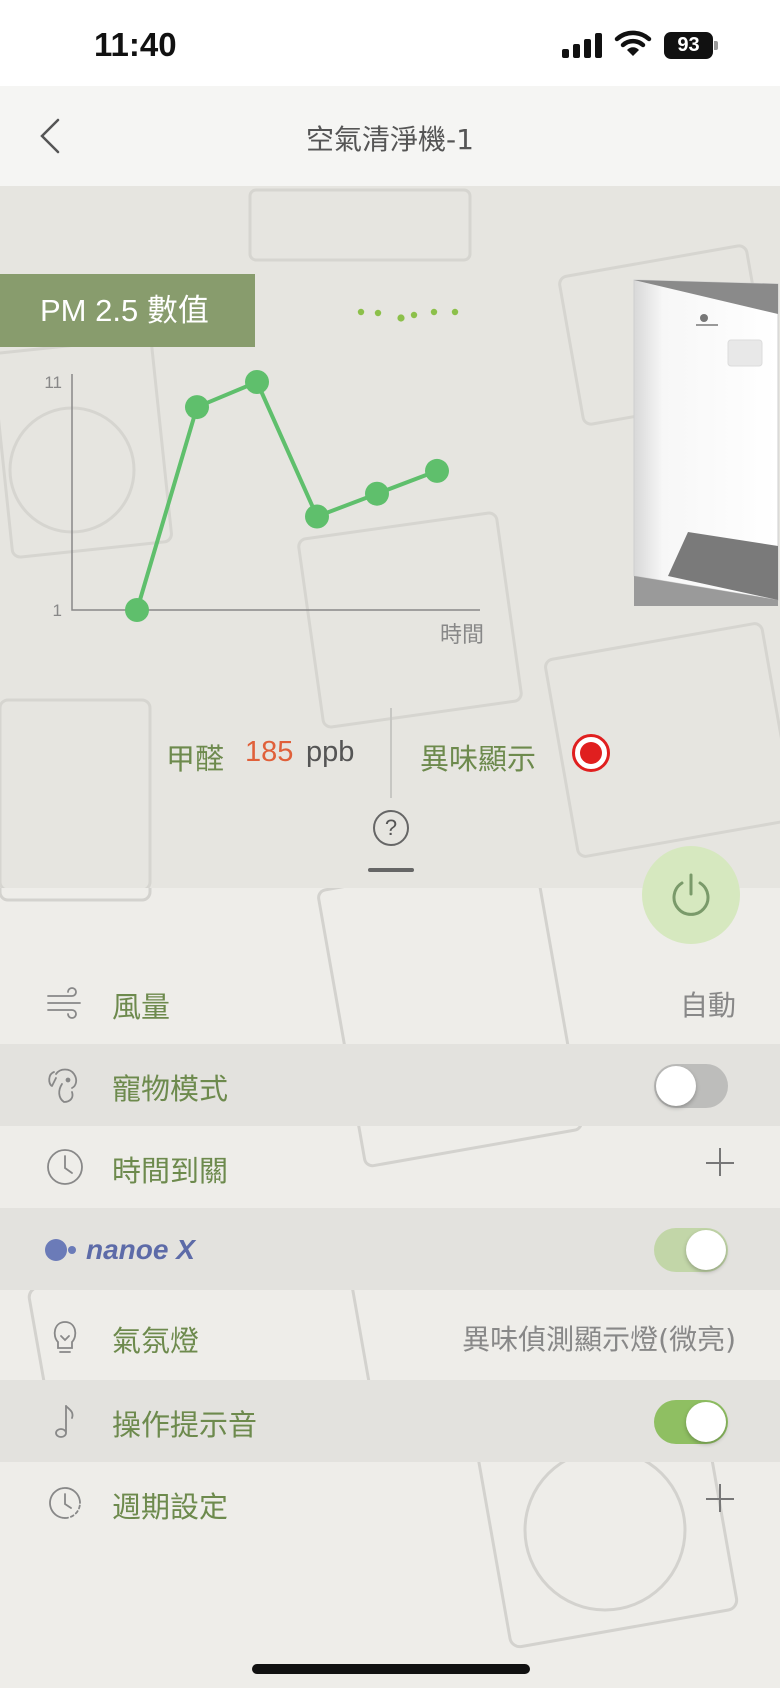 The width and height of the screenshot is (780, 1688). What do you see at coordinates (53, 382) in the screenshot?
I see `y-tick-label: 11` at bounding box center [53, 382].